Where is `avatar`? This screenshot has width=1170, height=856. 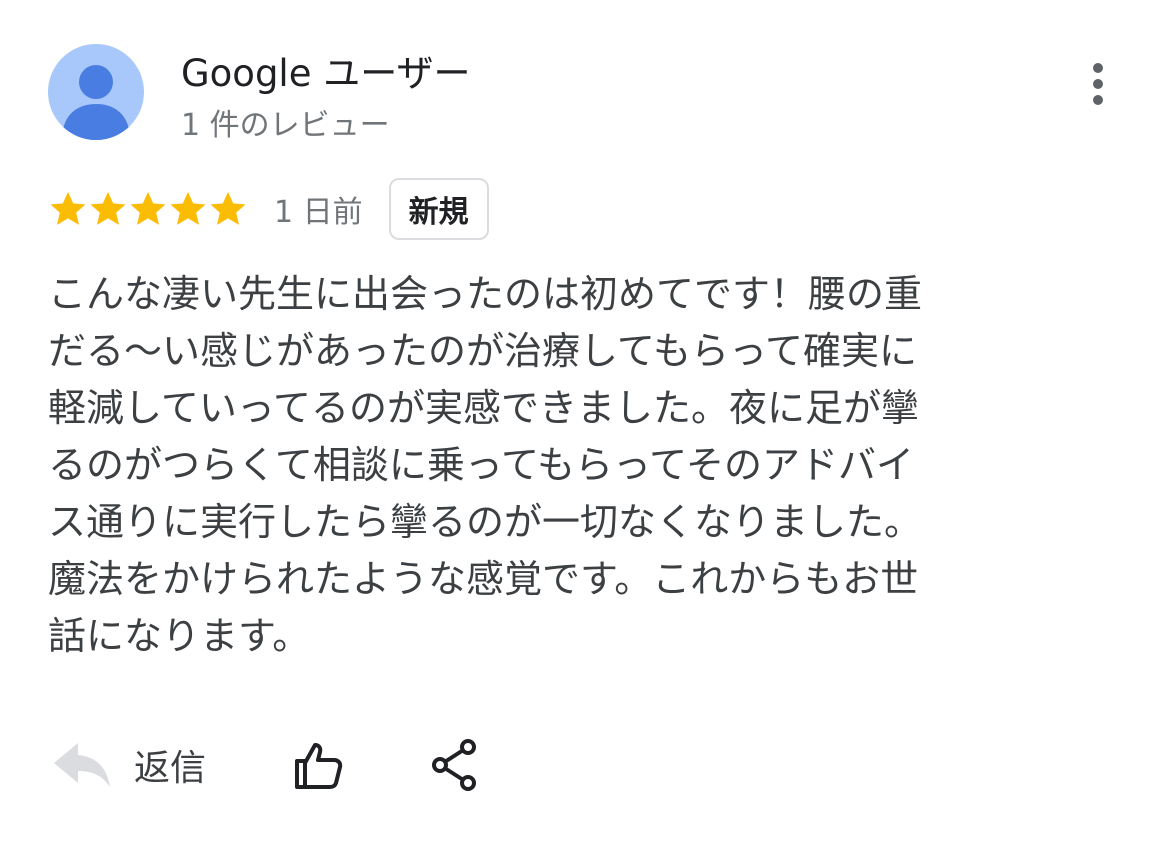 avatar is located at coordinates (96, 92).